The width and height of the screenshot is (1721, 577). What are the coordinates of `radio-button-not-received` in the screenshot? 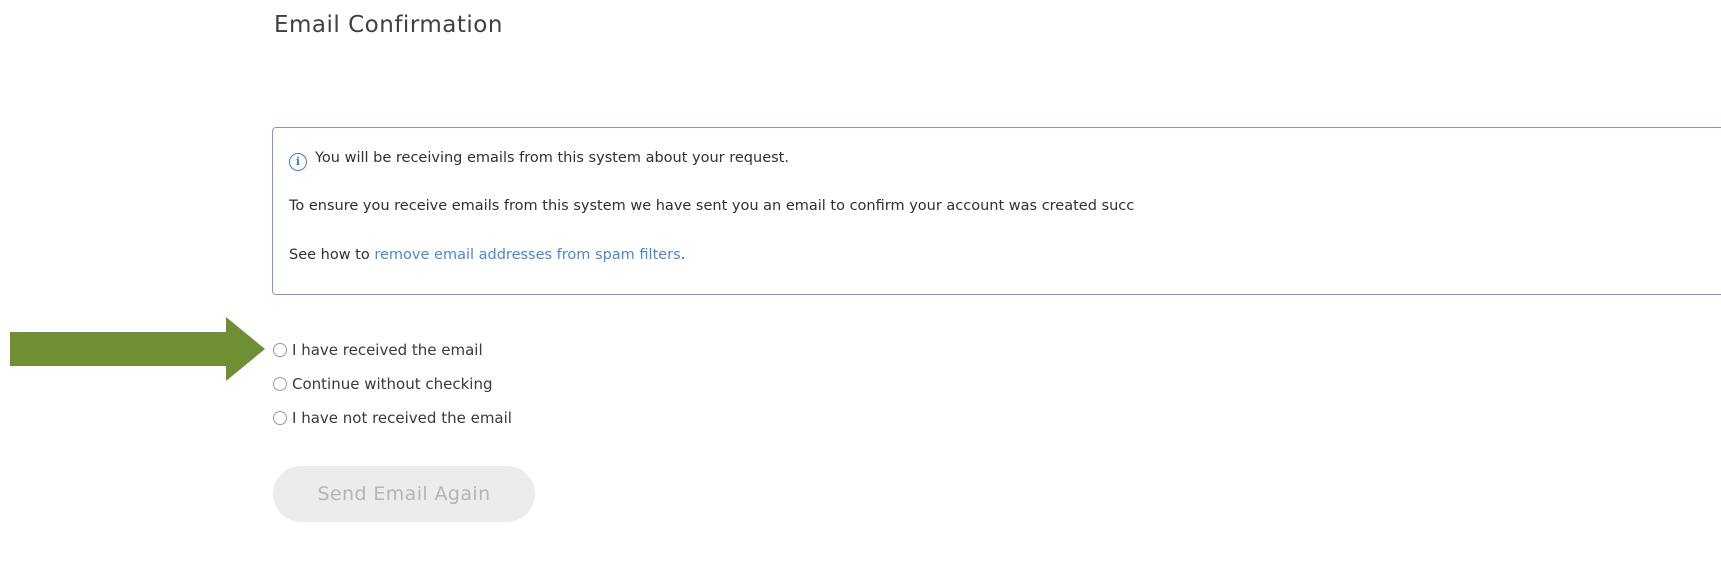 It's located at (280, 417).